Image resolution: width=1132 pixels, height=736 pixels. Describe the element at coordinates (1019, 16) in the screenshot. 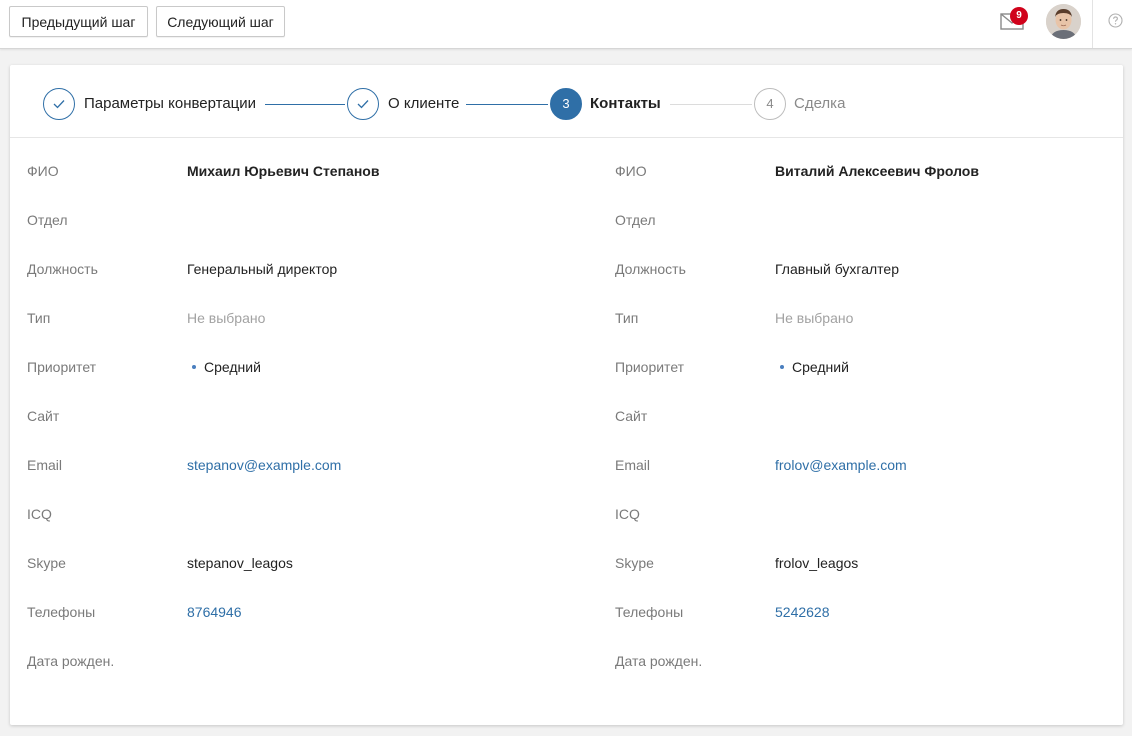

I see `mail-count-badge: 9` at that location.